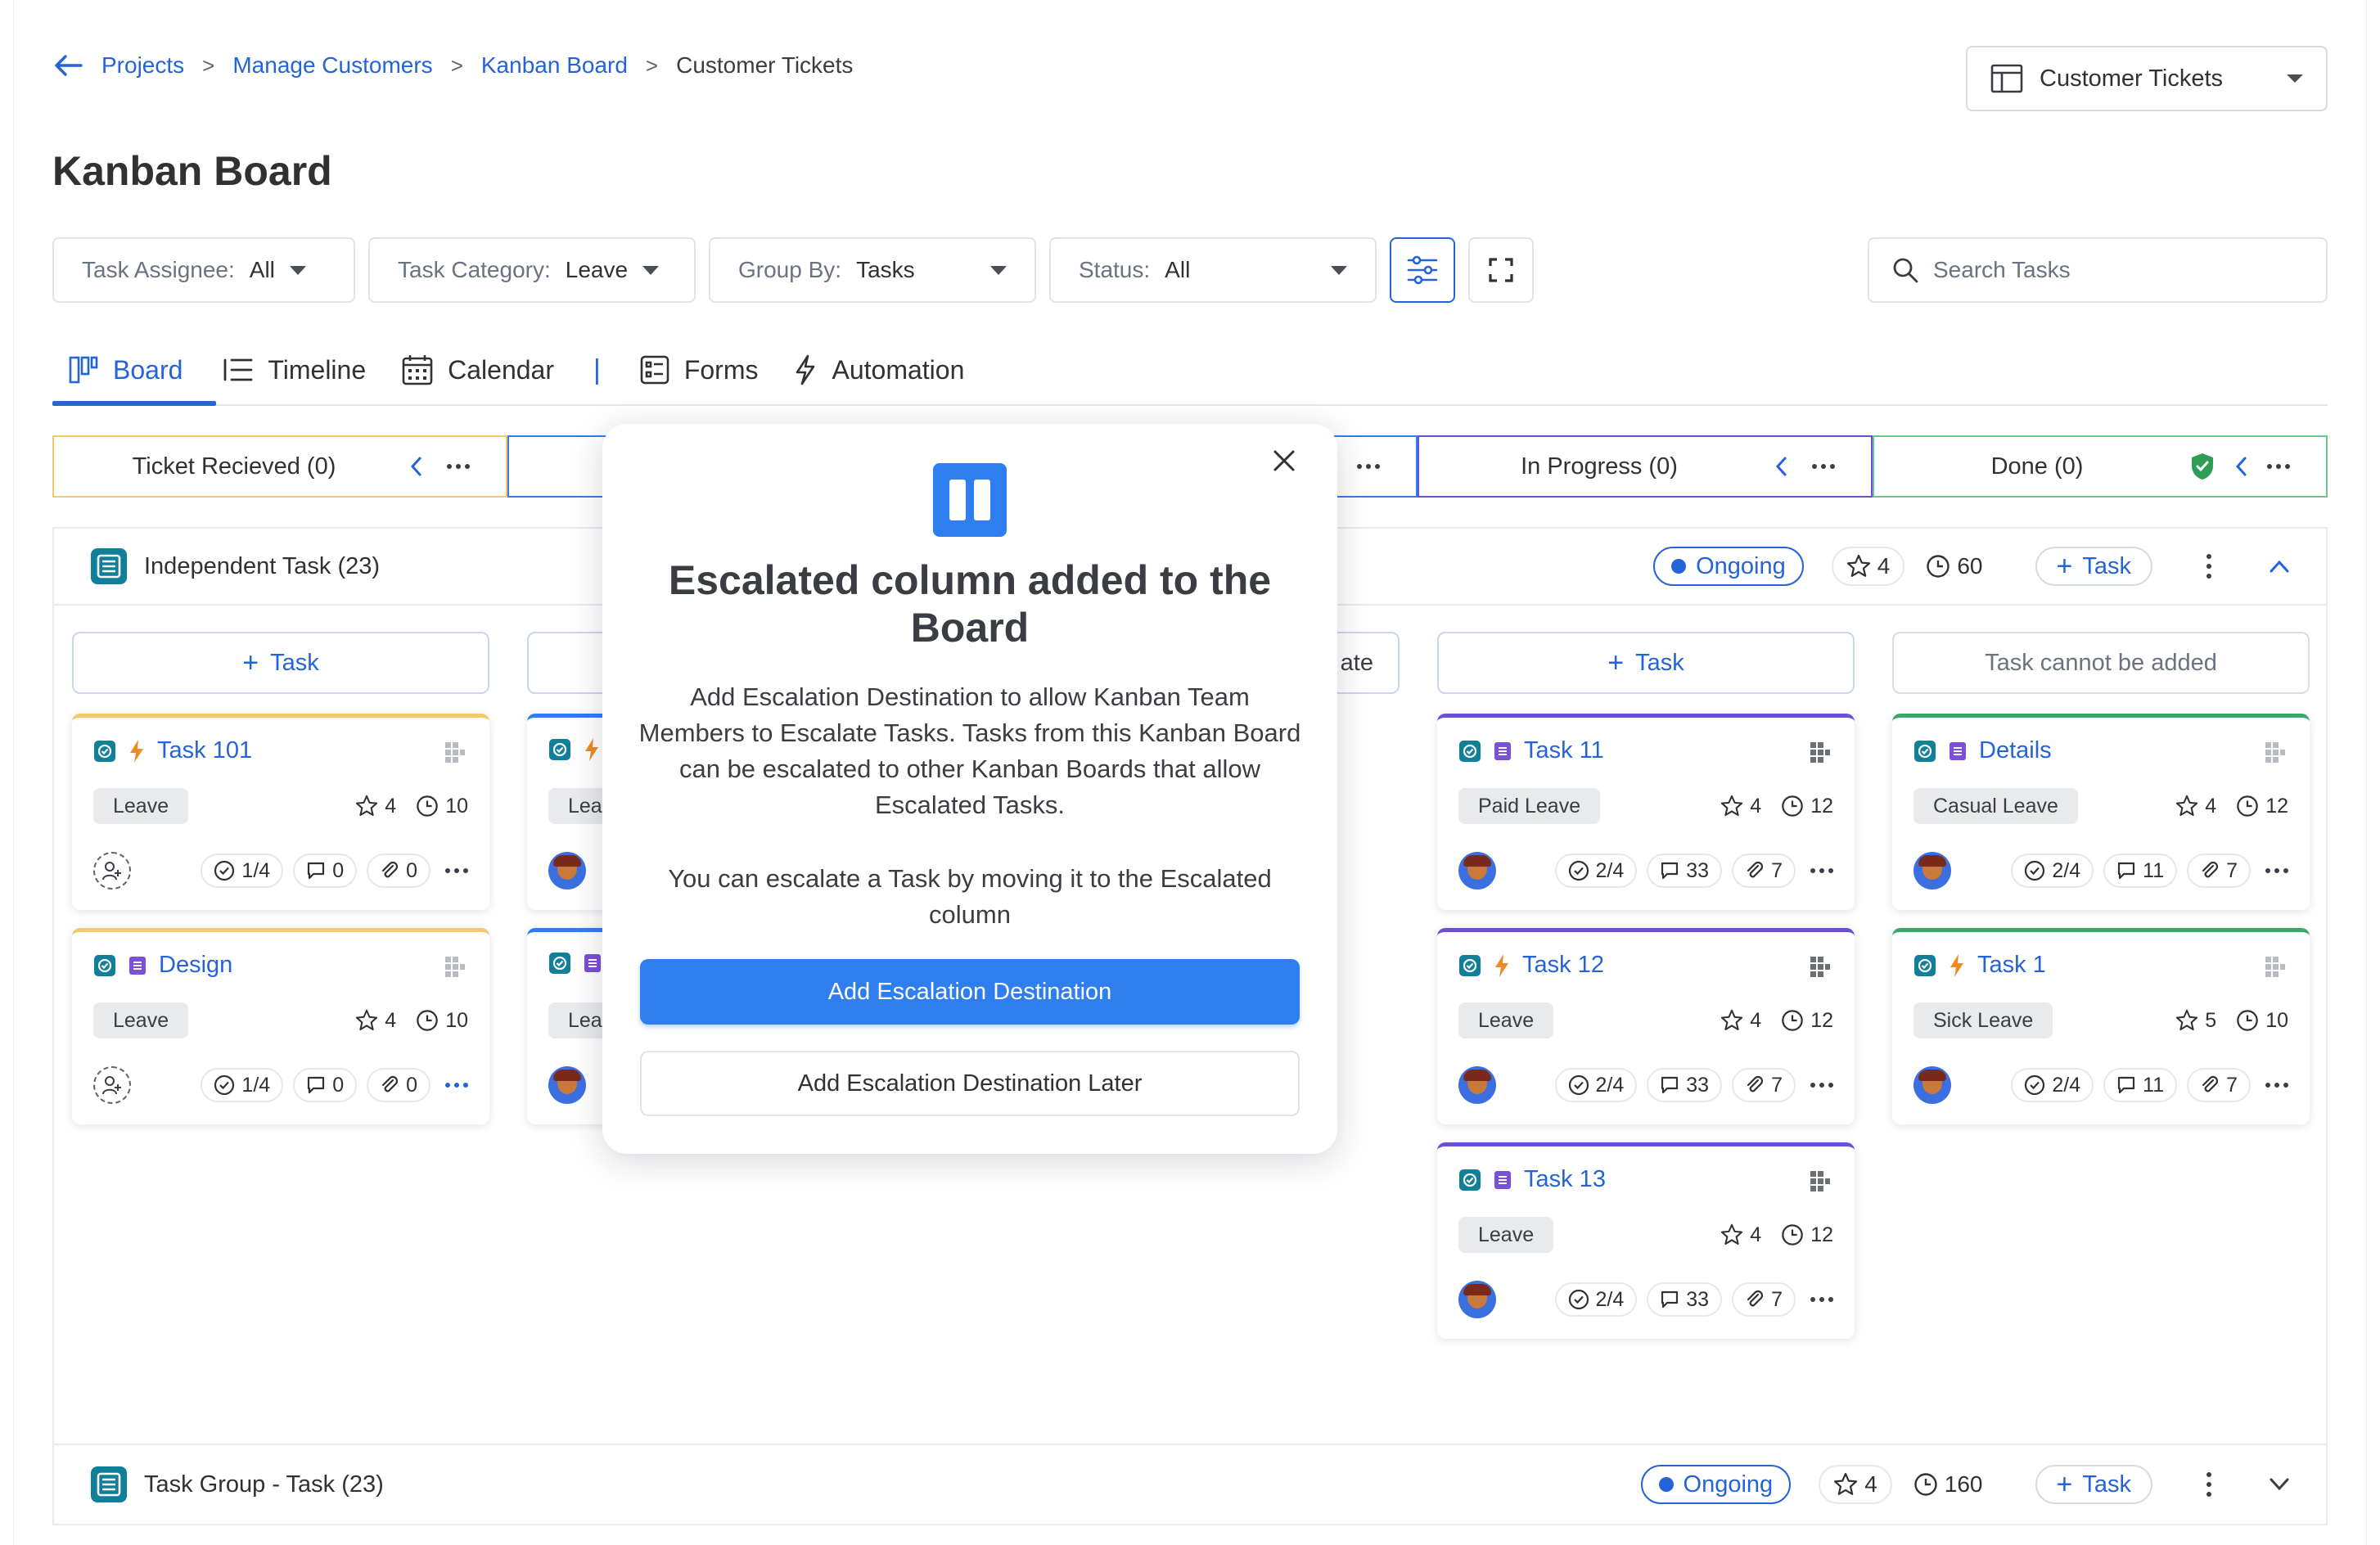 This screenshot has height=1545, width=2380. What do you see at coordinates (1284, 460) in the screenshot?
I see `close-icon` at bounding box center [1284, 460].